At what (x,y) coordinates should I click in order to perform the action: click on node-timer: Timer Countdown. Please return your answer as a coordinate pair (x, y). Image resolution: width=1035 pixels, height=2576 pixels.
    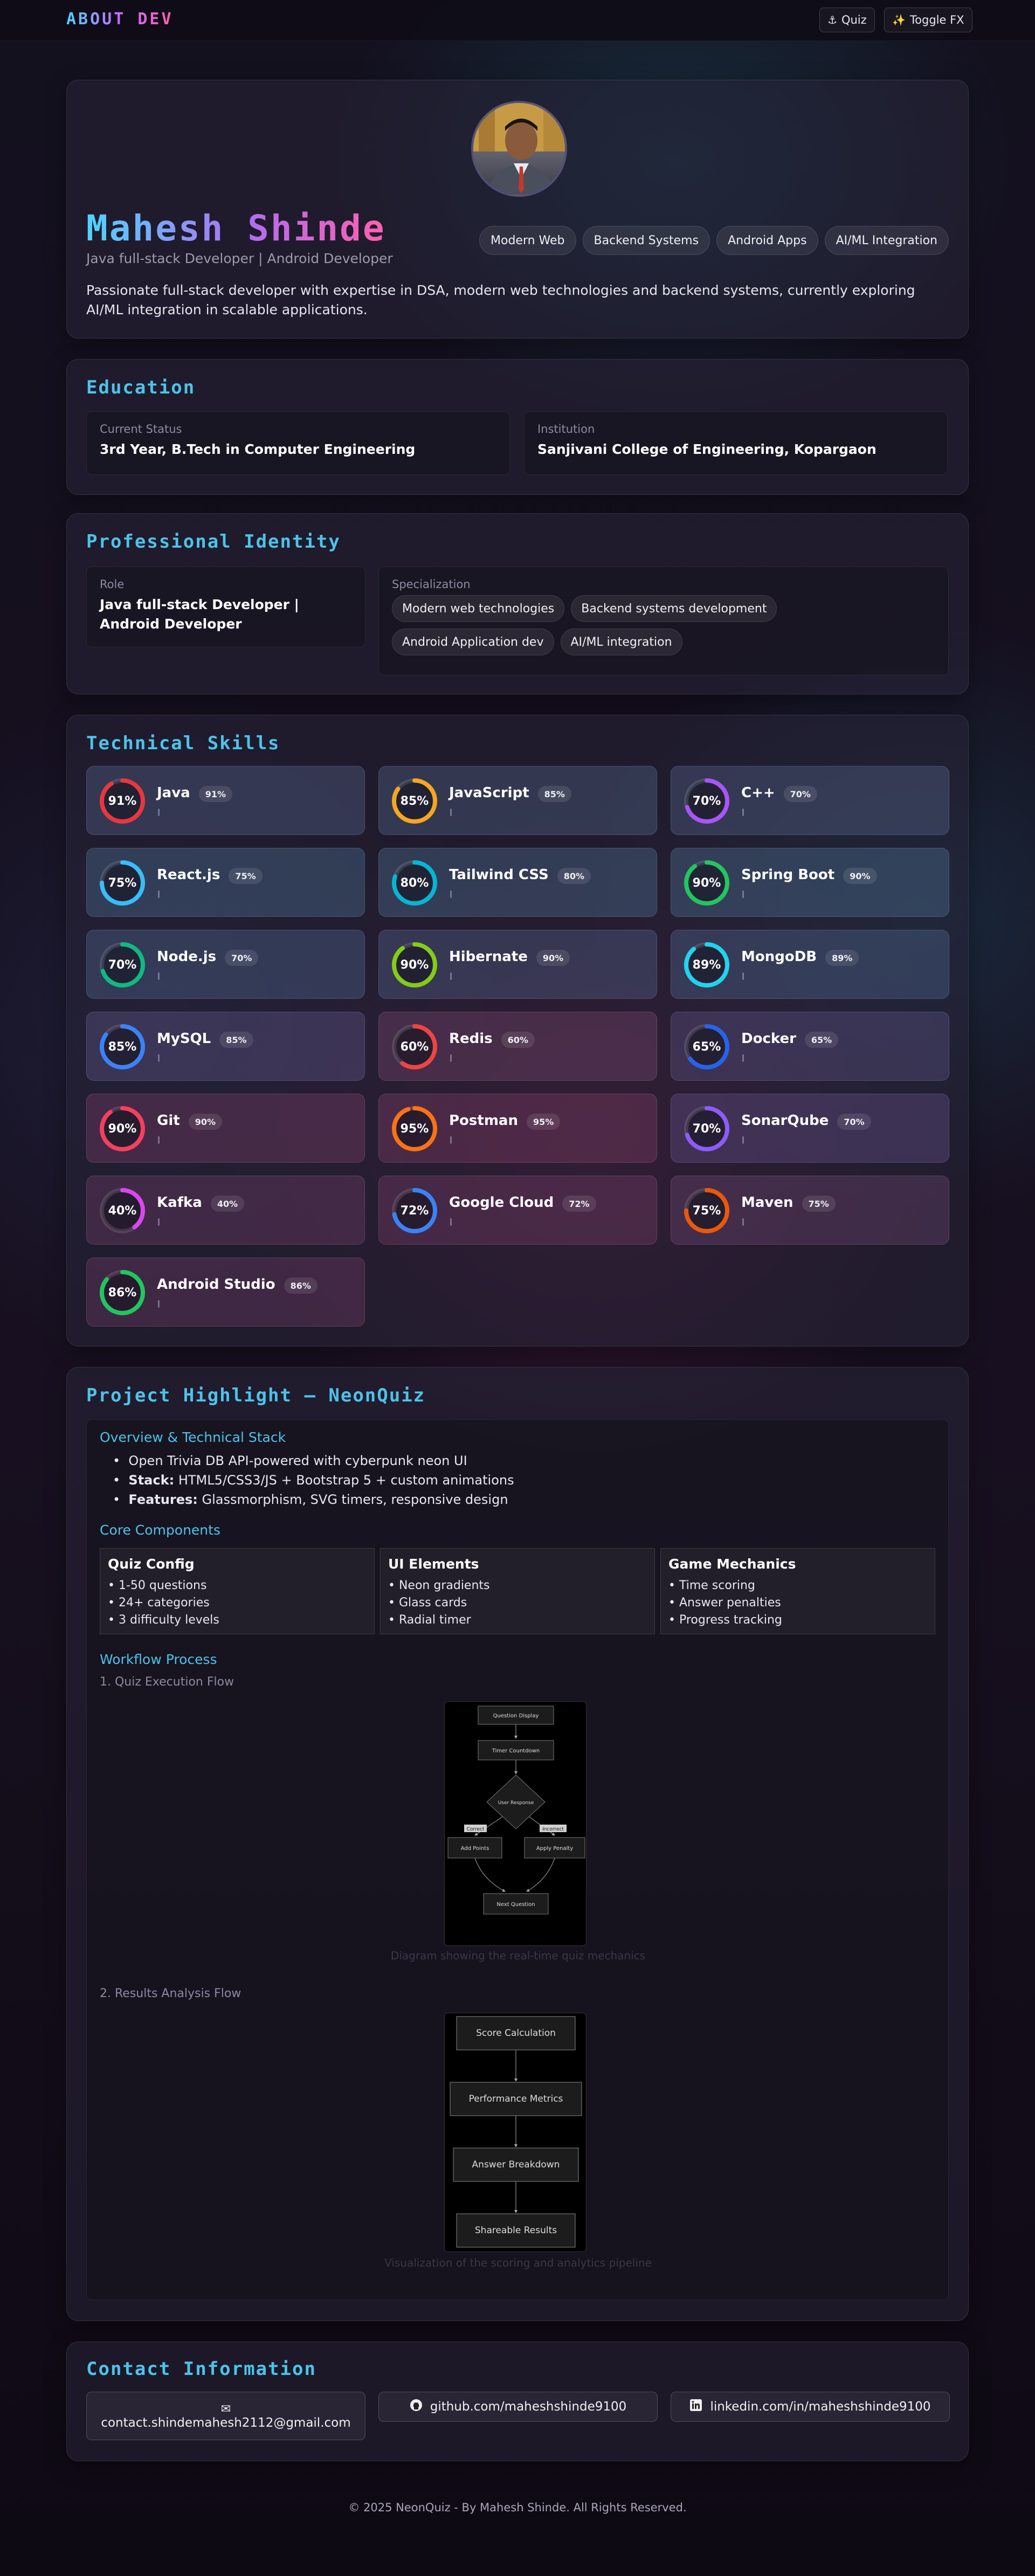
    Looking at the image, I should click on (516, 1750).